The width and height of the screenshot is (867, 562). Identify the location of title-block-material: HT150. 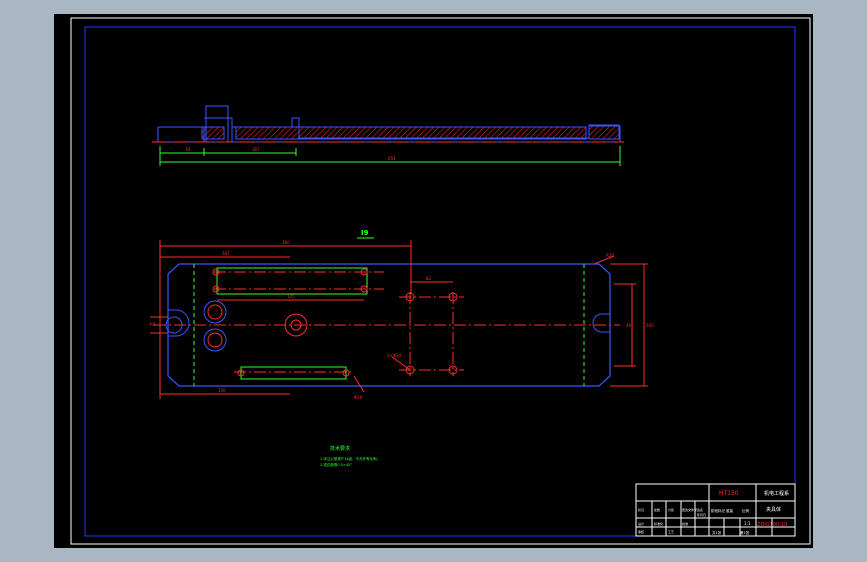
(729, 493).